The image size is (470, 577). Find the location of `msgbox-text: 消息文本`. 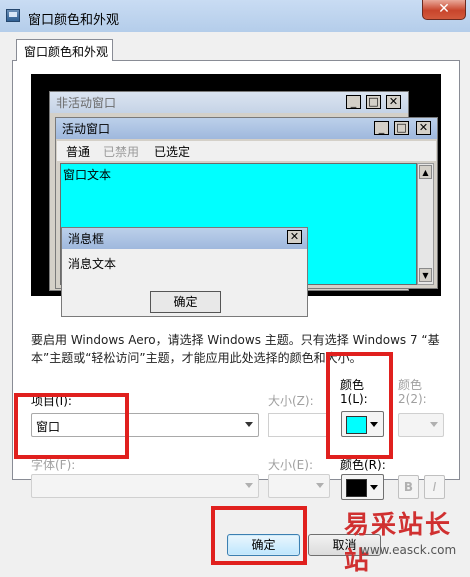

msgbox-text: 消息文本 is located at coordinates (92, 264).